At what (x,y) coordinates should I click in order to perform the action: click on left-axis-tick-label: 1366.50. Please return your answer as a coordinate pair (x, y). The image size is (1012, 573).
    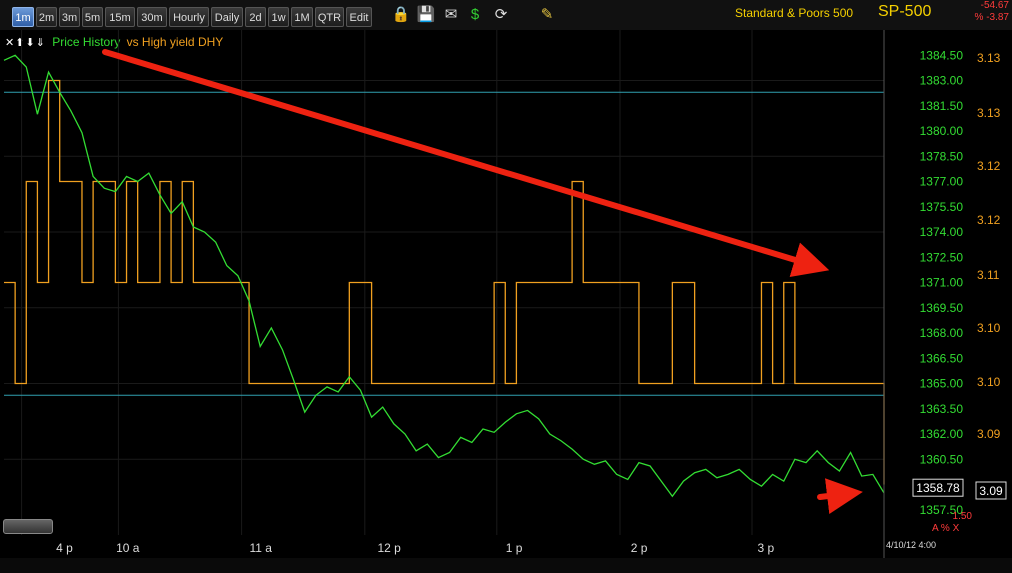
    Looking at the image, I should click on (942, 358).